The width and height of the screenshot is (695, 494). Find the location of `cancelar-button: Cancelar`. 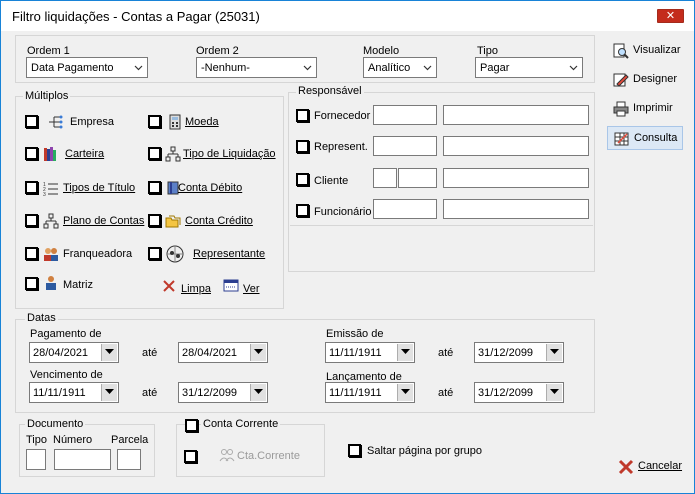

cancelar-button: Cancelar is located at coordinates (650, 467).